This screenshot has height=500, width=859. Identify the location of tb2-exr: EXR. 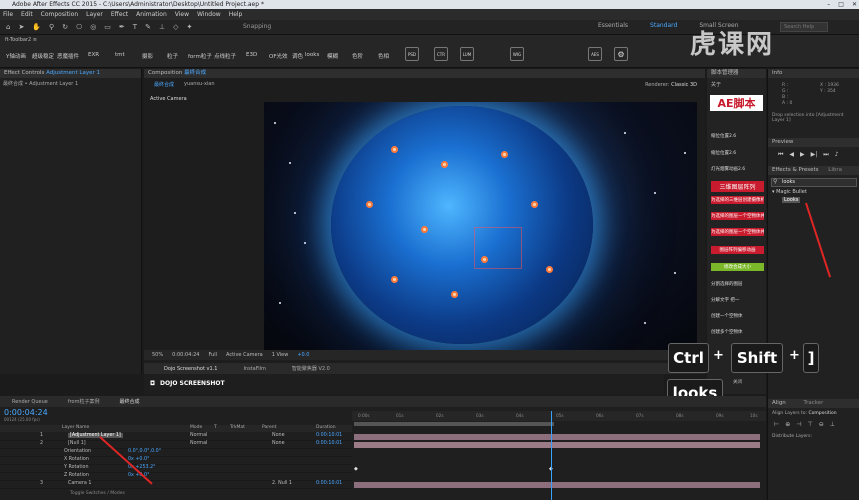
(93, 55).